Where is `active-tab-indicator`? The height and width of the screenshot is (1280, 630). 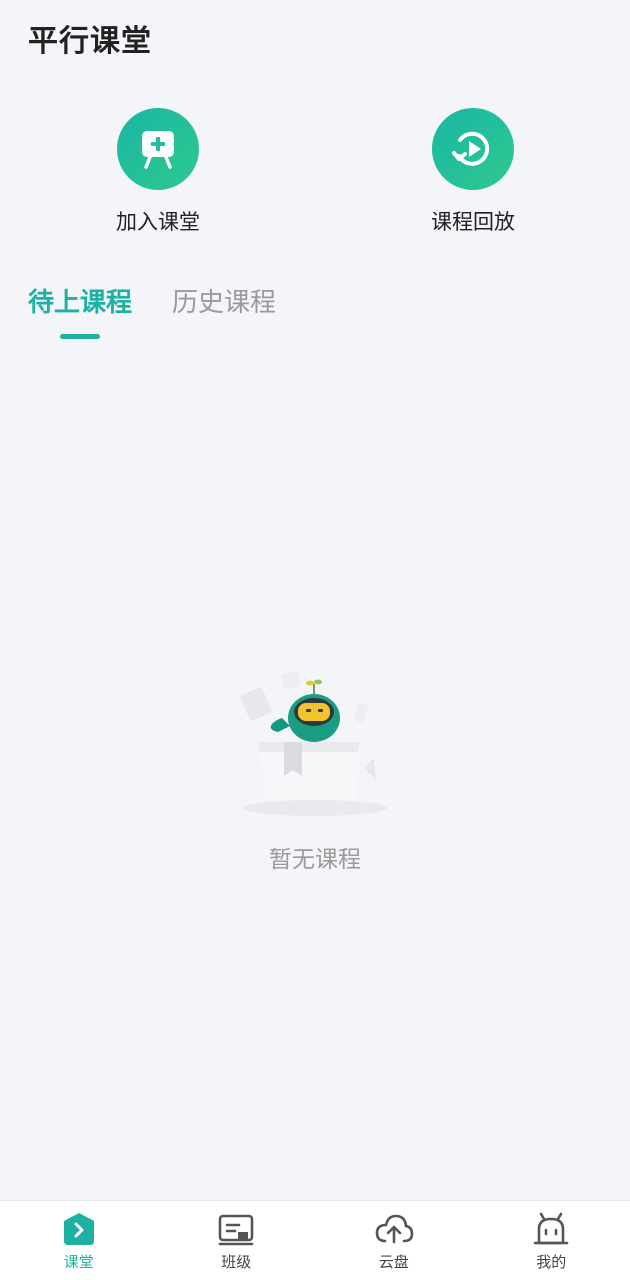 active-tab-indicator is located at coordinates (80, 336).